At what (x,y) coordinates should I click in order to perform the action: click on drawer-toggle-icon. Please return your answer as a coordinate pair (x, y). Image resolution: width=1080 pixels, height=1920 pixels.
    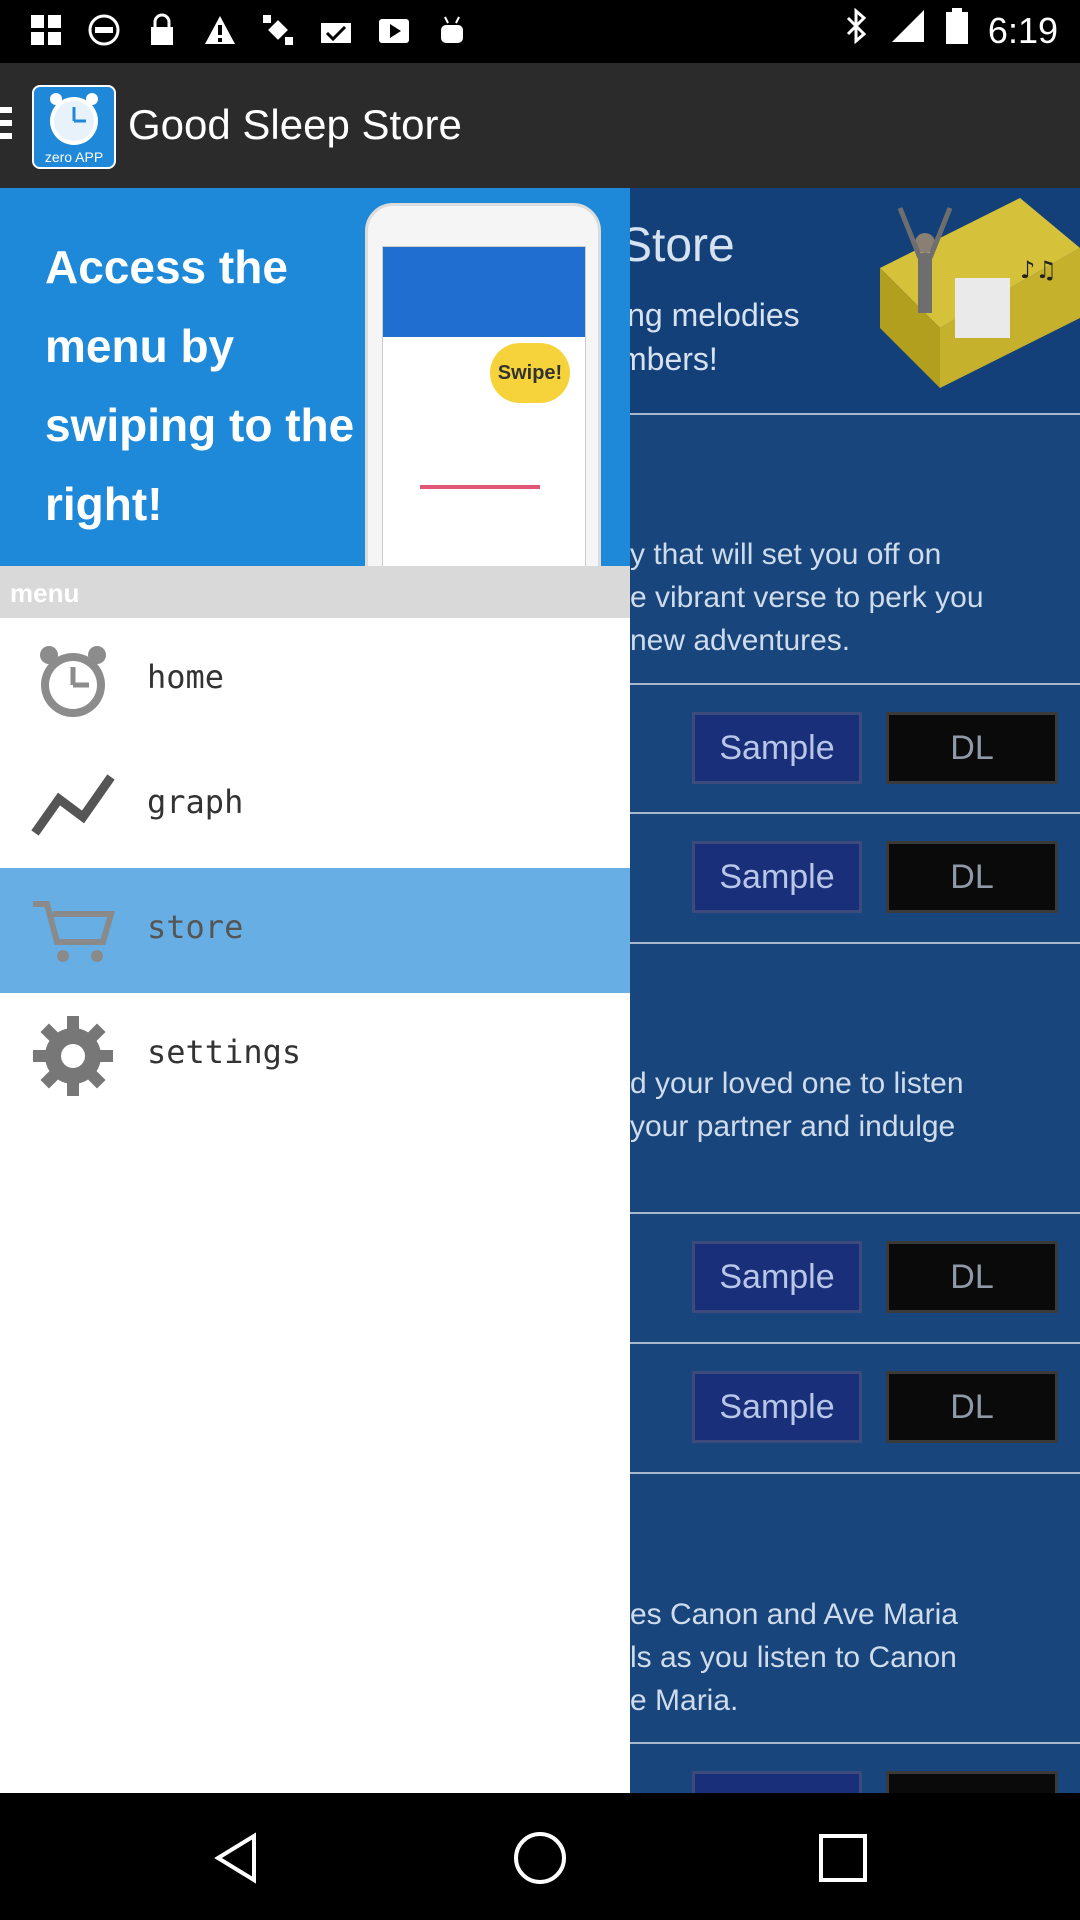
    Looking at the image, I should click on (6, 126).